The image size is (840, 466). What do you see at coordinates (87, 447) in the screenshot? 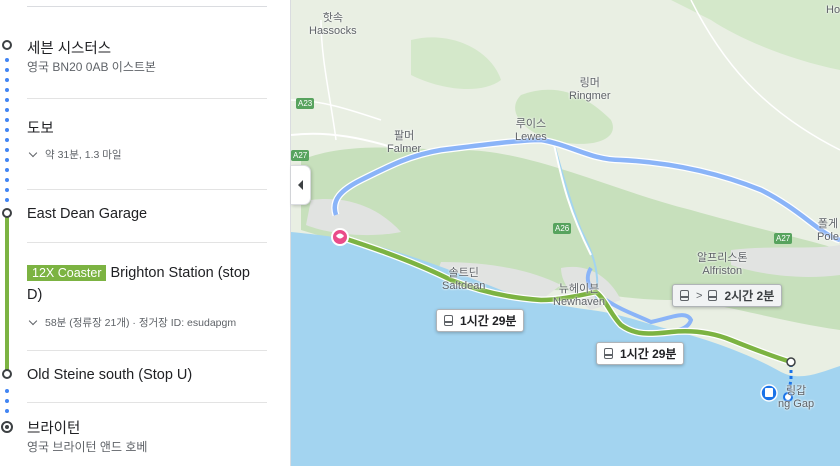
I see `destination-address: 영국 브라이턴 앤드 호베` at bounding box center [87, 447].